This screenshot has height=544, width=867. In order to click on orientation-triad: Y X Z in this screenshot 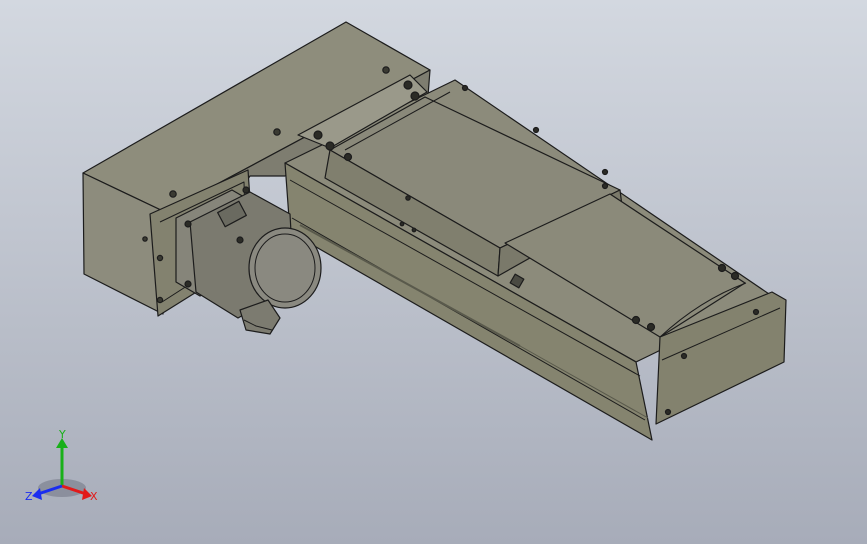, I will do `click(61, 465)`.